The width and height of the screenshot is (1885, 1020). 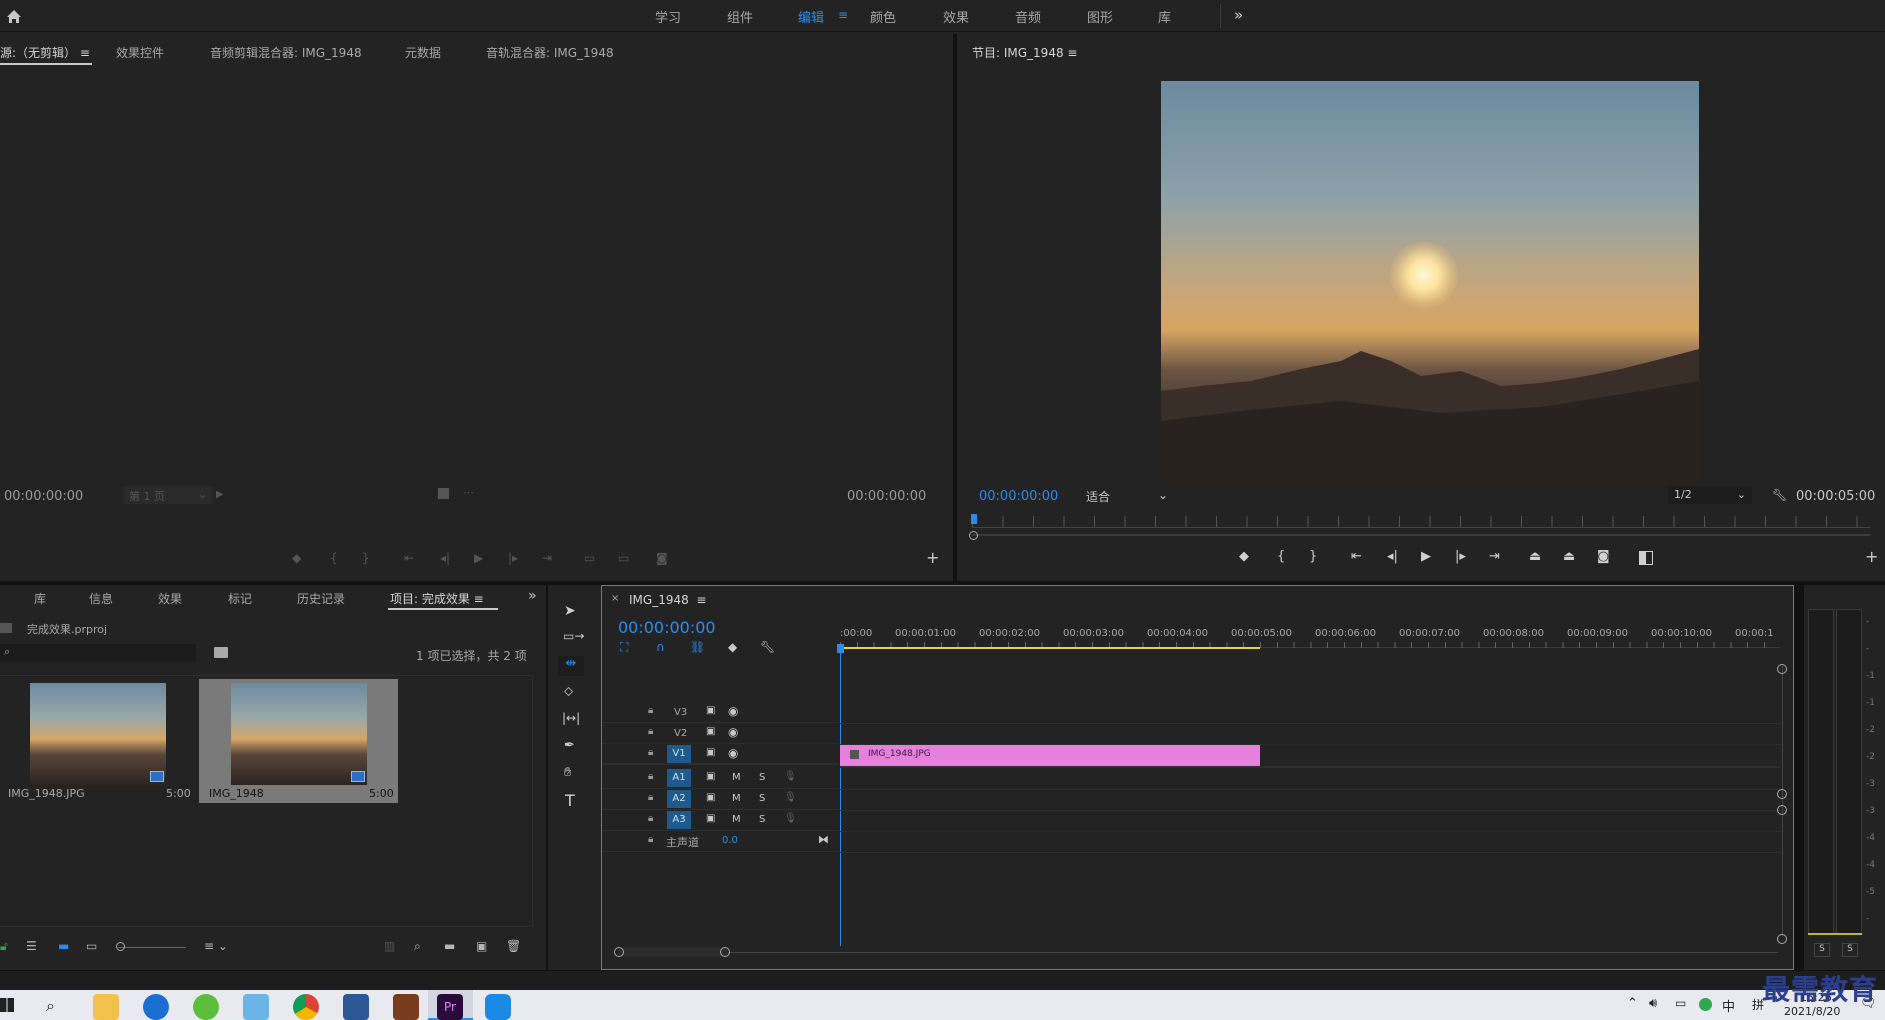 What do you see at coordinates (256, 1007) in the screenshot?
I see `app-blue-icon` at bounding box center [256, 1007].